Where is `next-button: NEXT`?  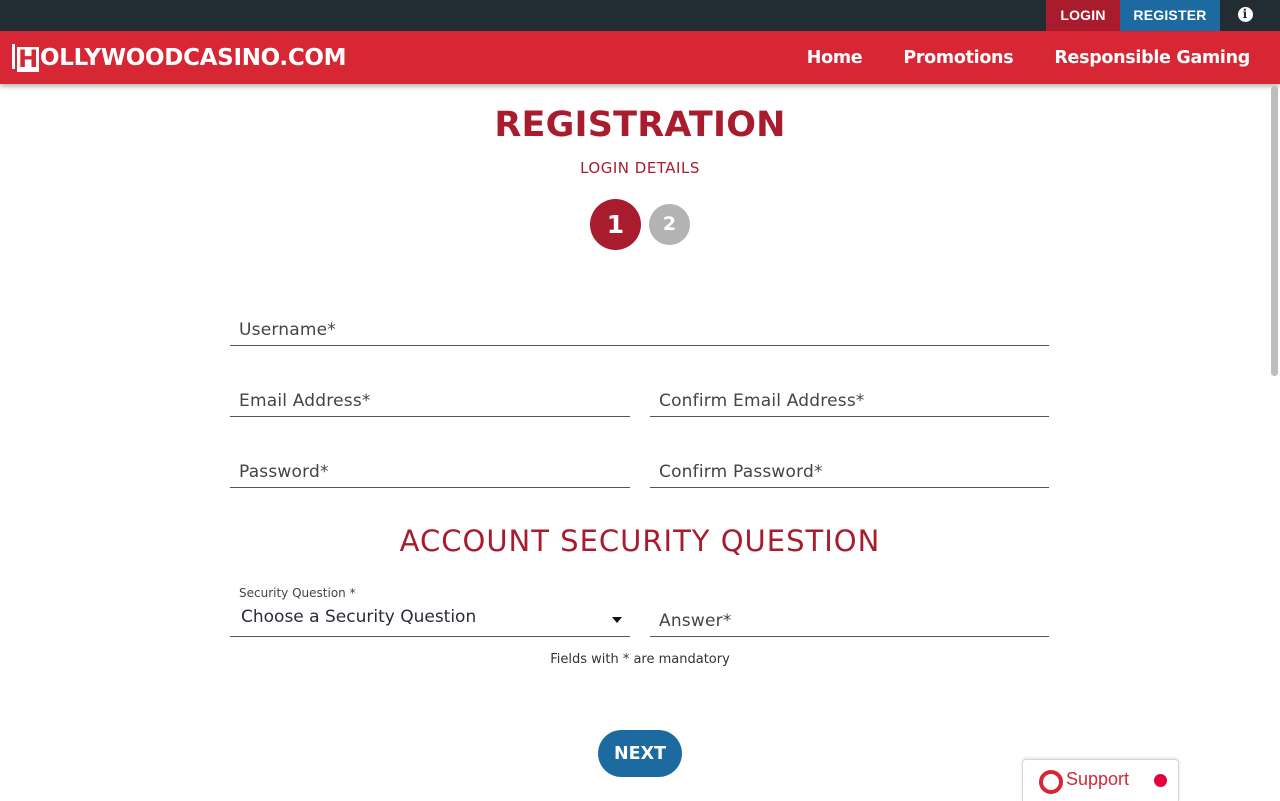 next-button: NEXT is located at coordinates (640, 753).